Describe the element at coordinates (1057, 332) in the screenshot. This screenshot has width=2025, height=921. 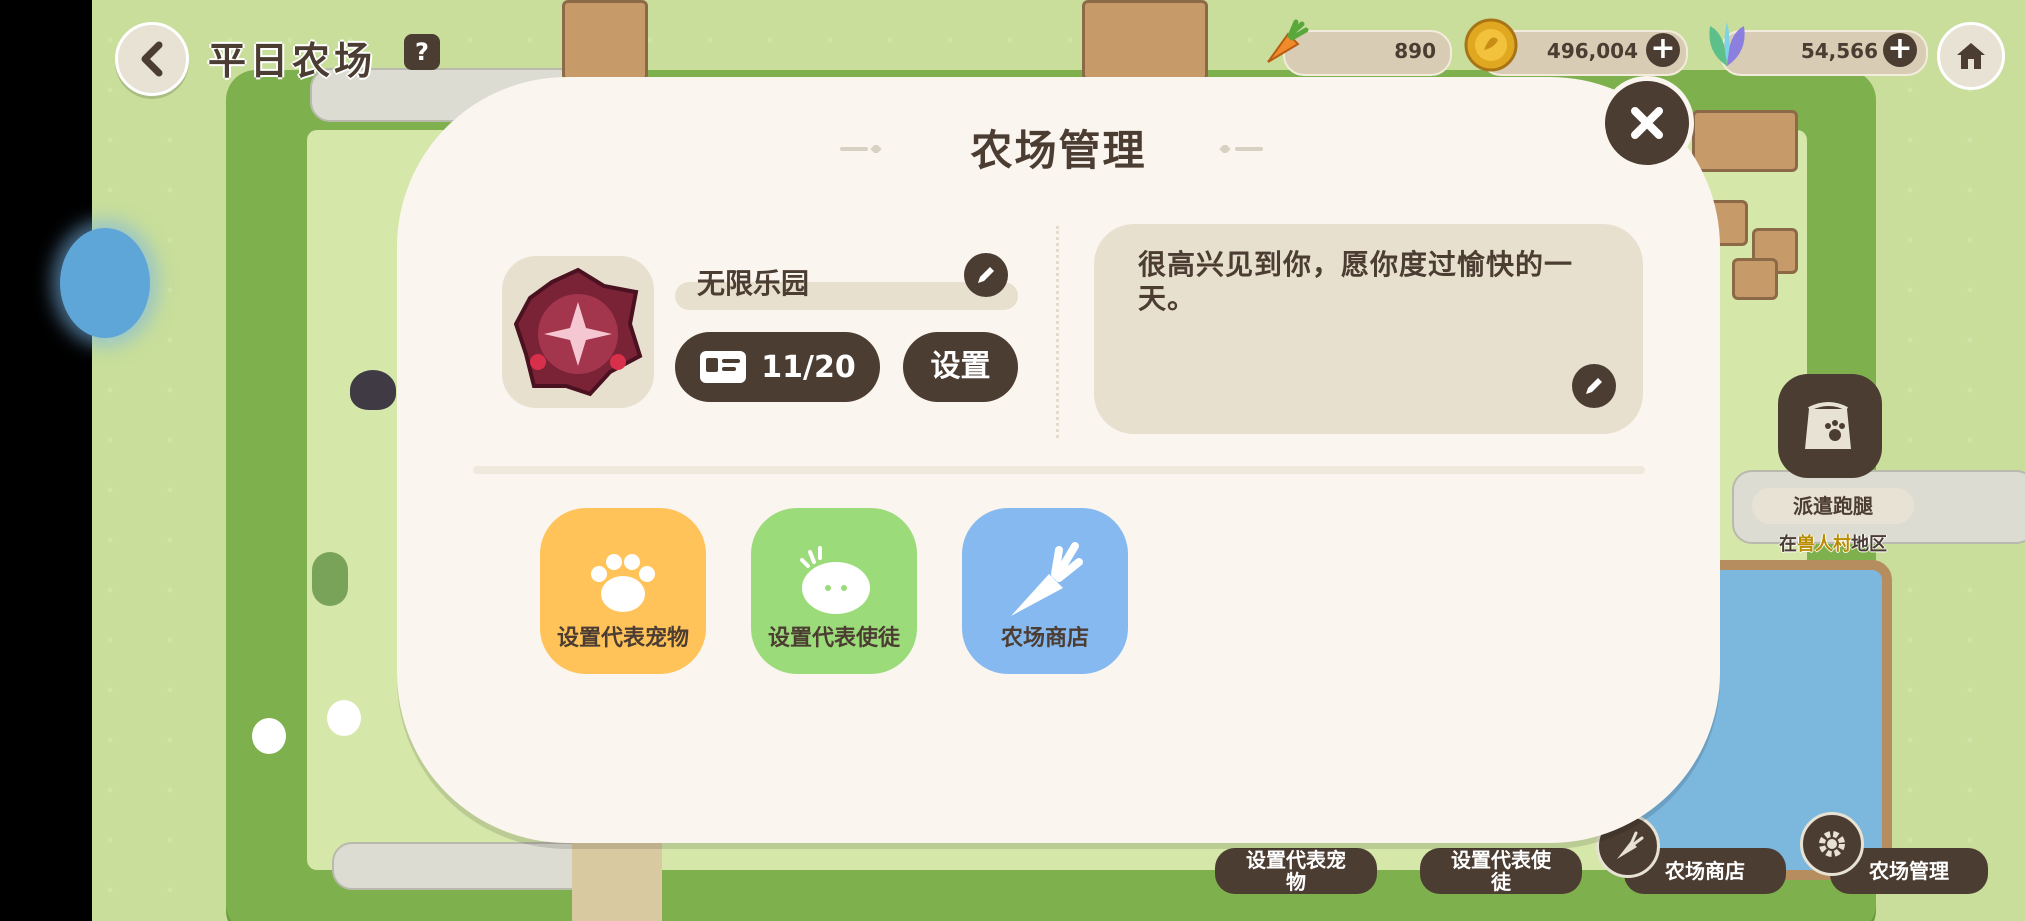
I see `vertical-divider` at that location.